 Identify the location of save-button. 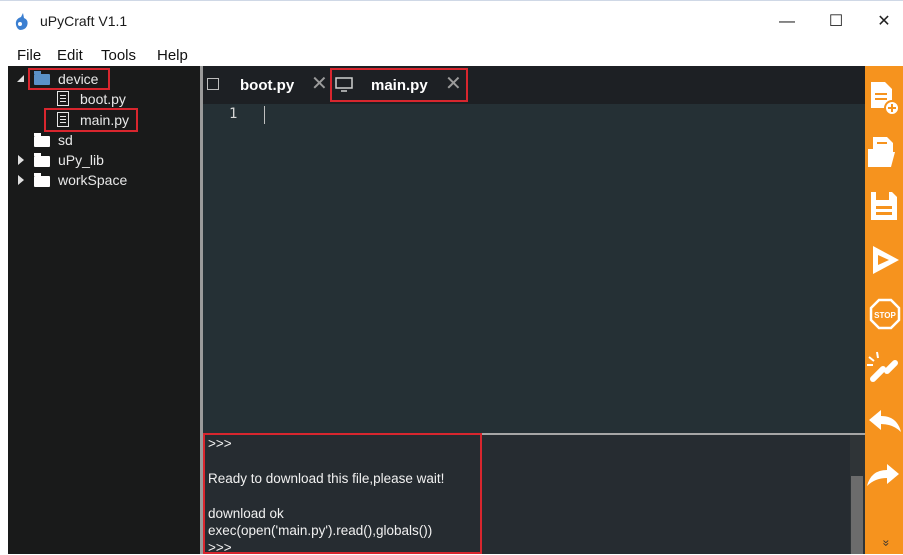
(884, 212).